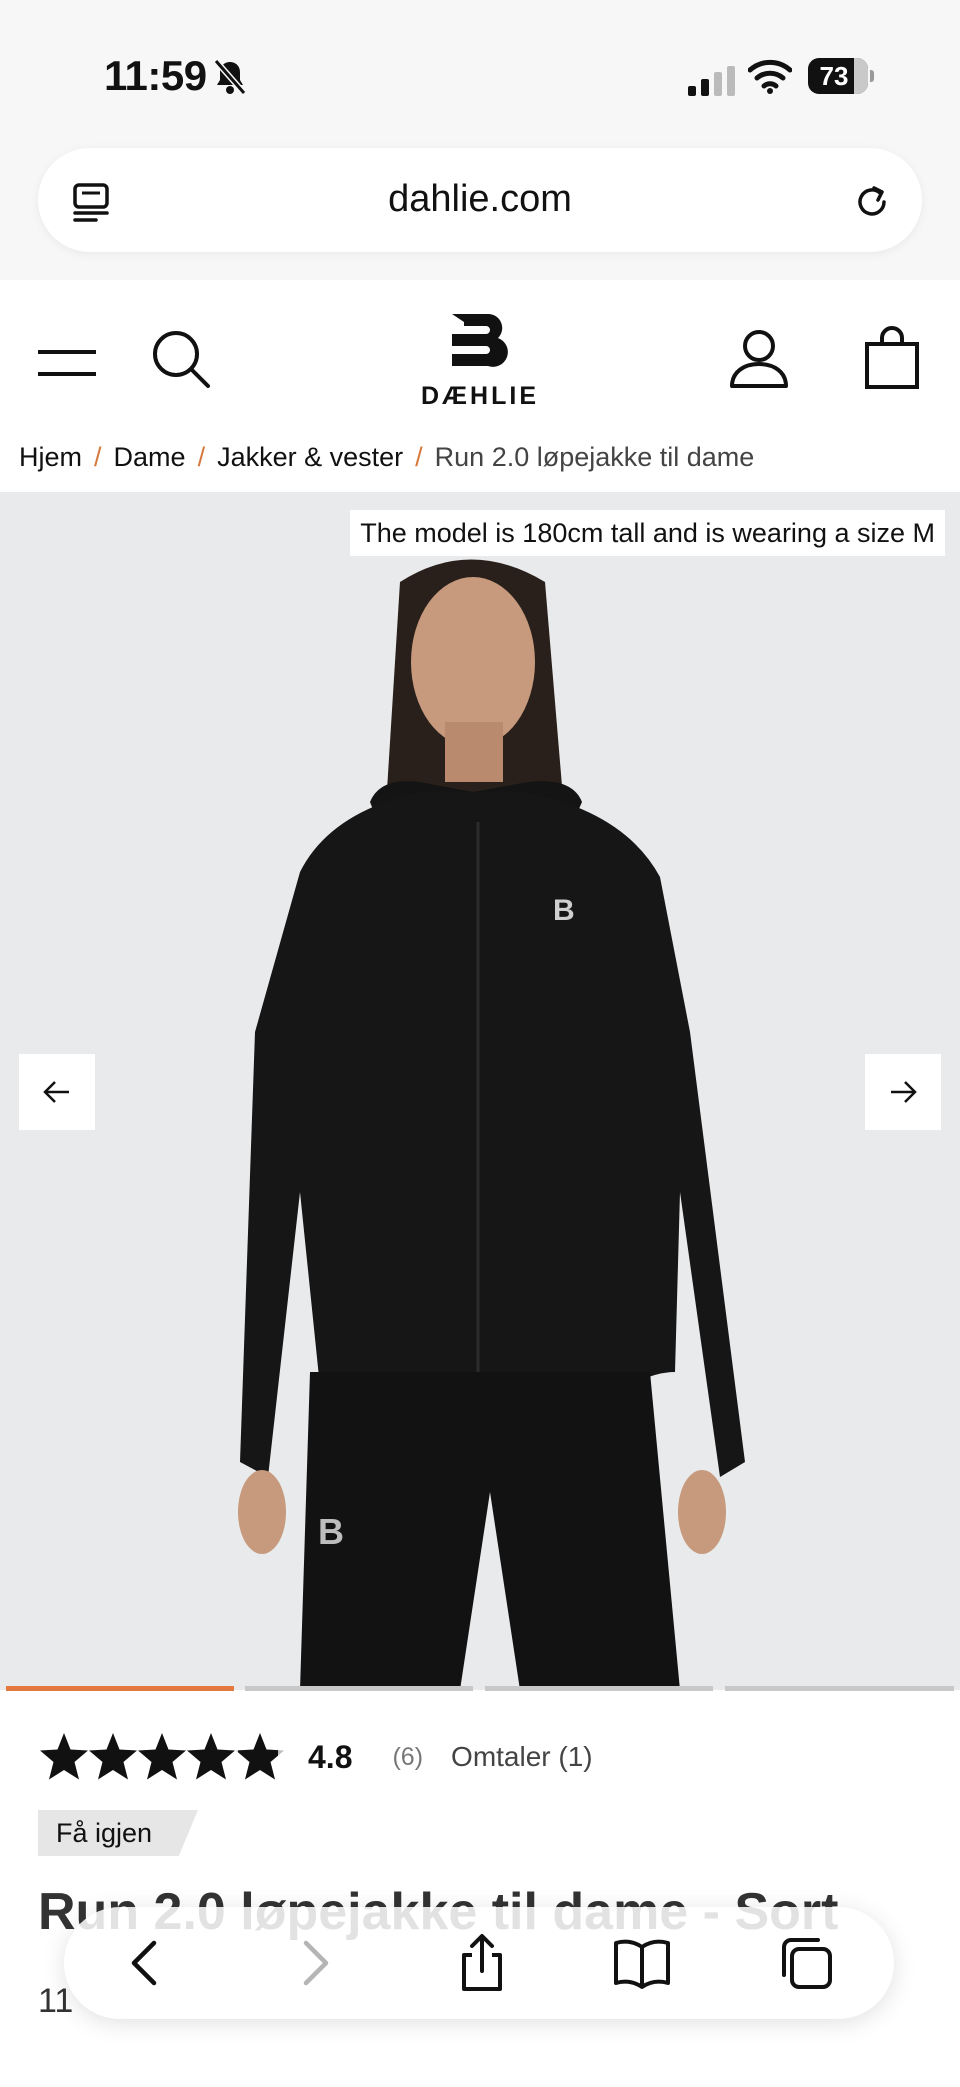  Describe the element at coordinates (806, 1963) in the screenshot. I see `tabs-overview-icon` at that location.